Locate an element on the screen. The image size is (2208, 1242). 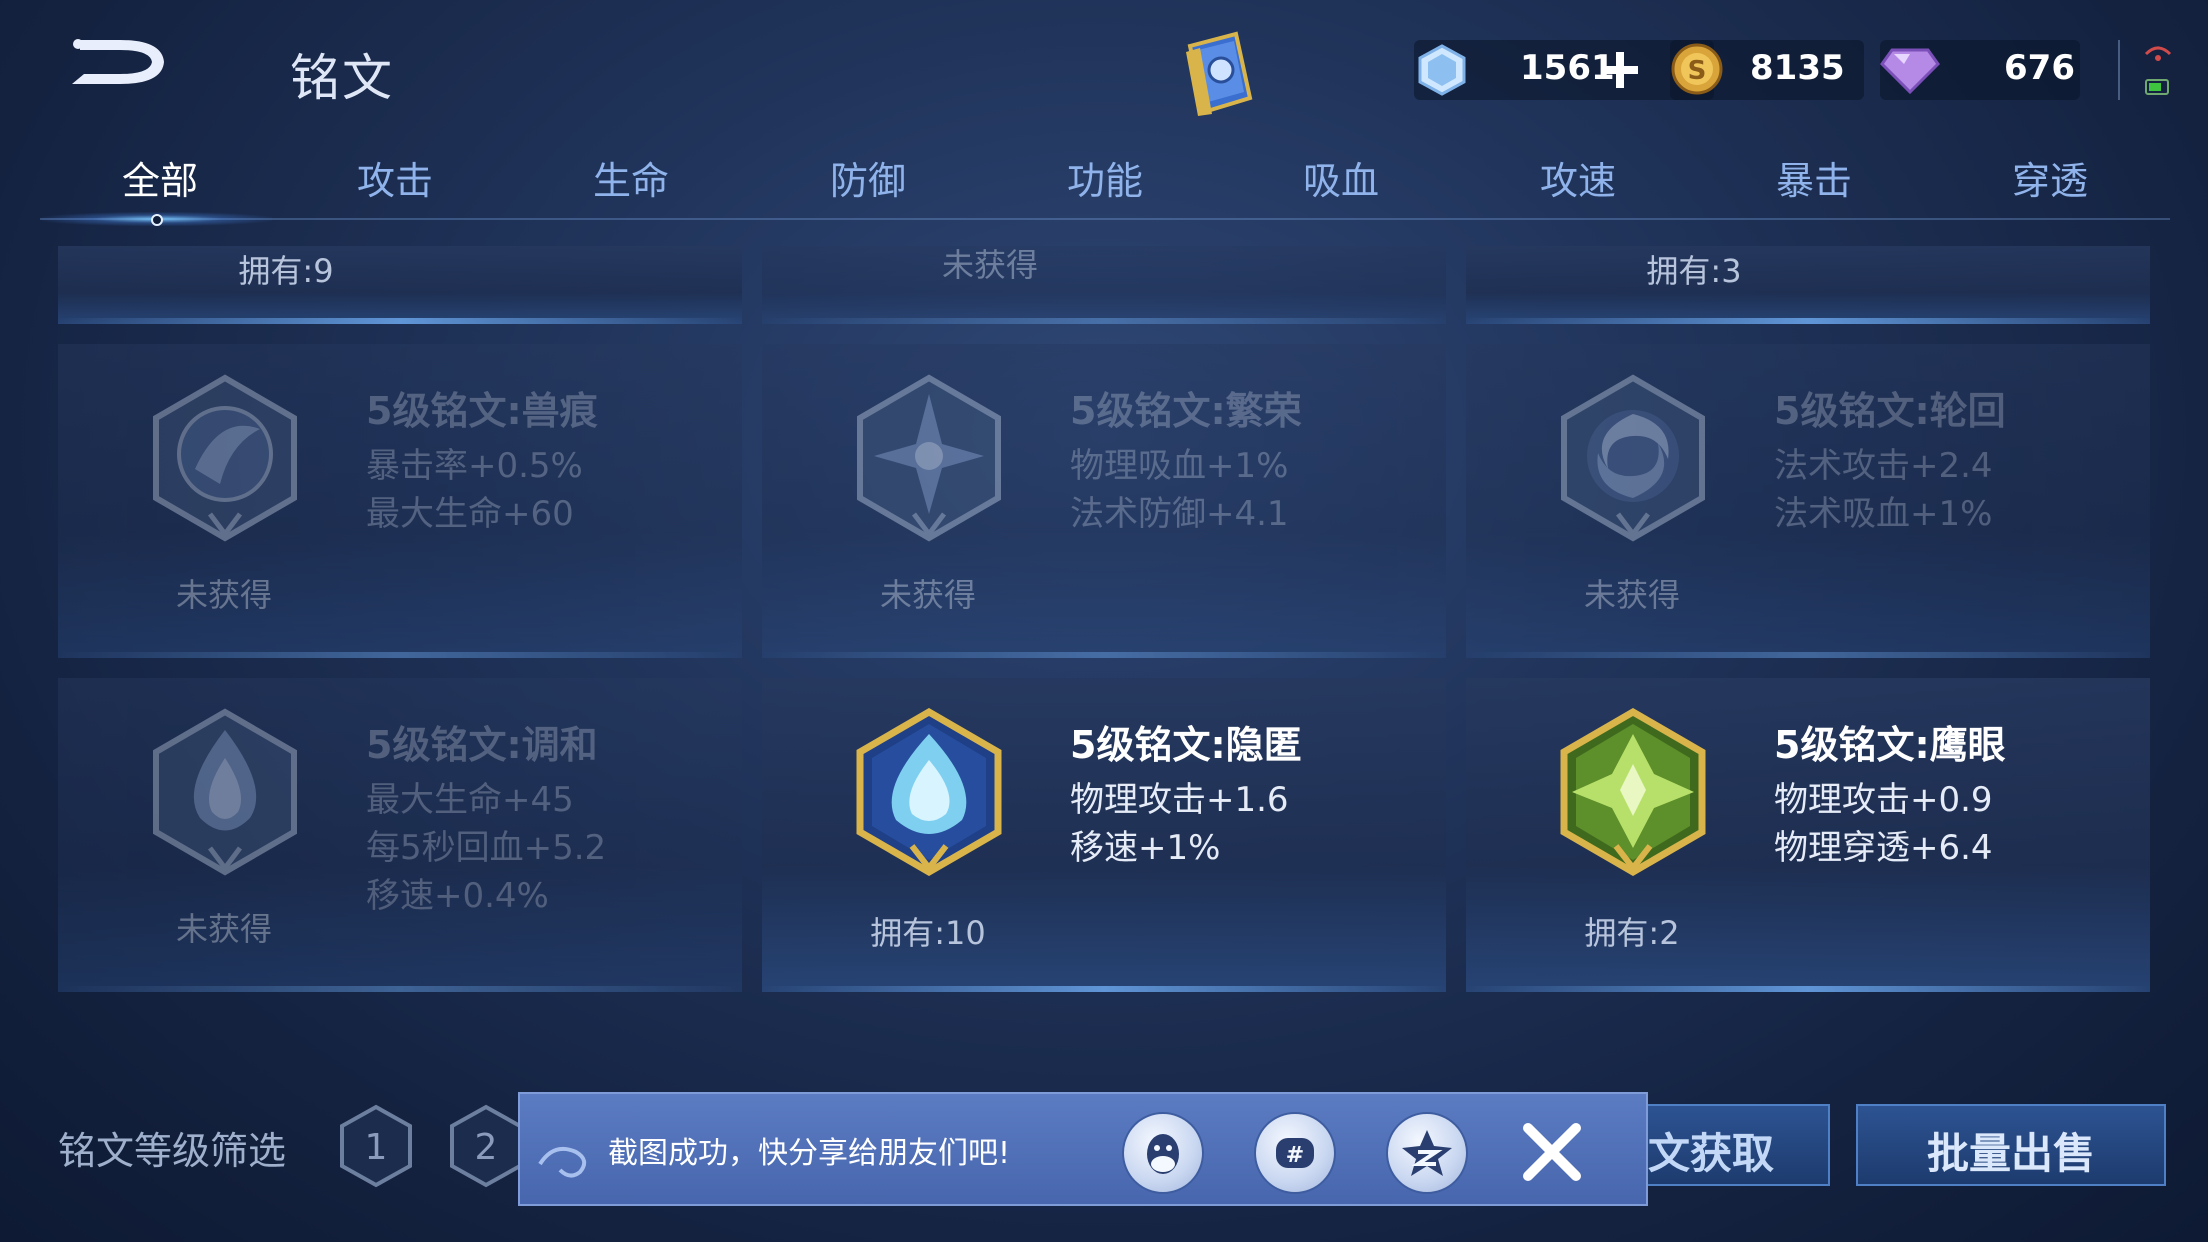
crystal-icon is located at coordinates (1442, 70).